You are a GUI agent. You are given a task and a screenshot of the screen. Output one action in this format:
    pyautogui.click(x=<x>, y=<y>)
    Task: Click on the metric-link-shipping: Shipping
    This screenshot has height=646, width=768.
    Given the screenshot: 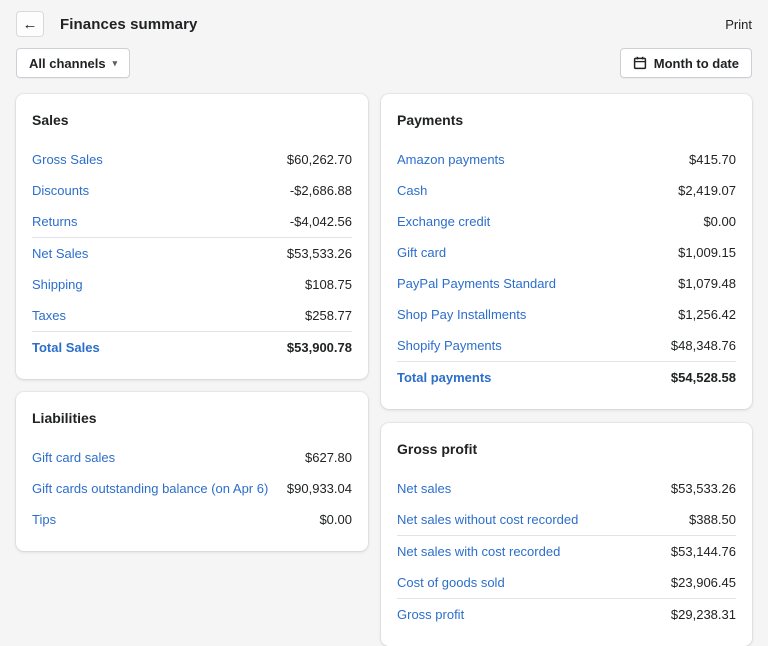 What is the action you would take?
    pyautogui.click(x=57, y=284)
    